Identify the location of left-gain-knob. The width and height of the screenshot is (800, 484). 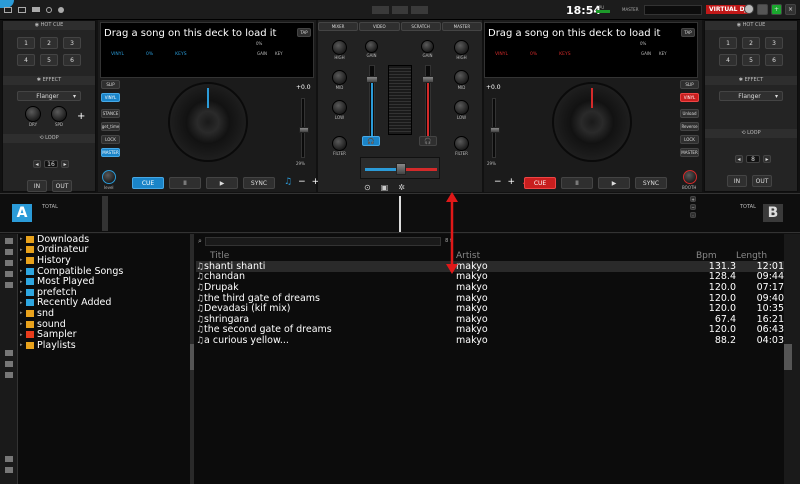
(371, 46).